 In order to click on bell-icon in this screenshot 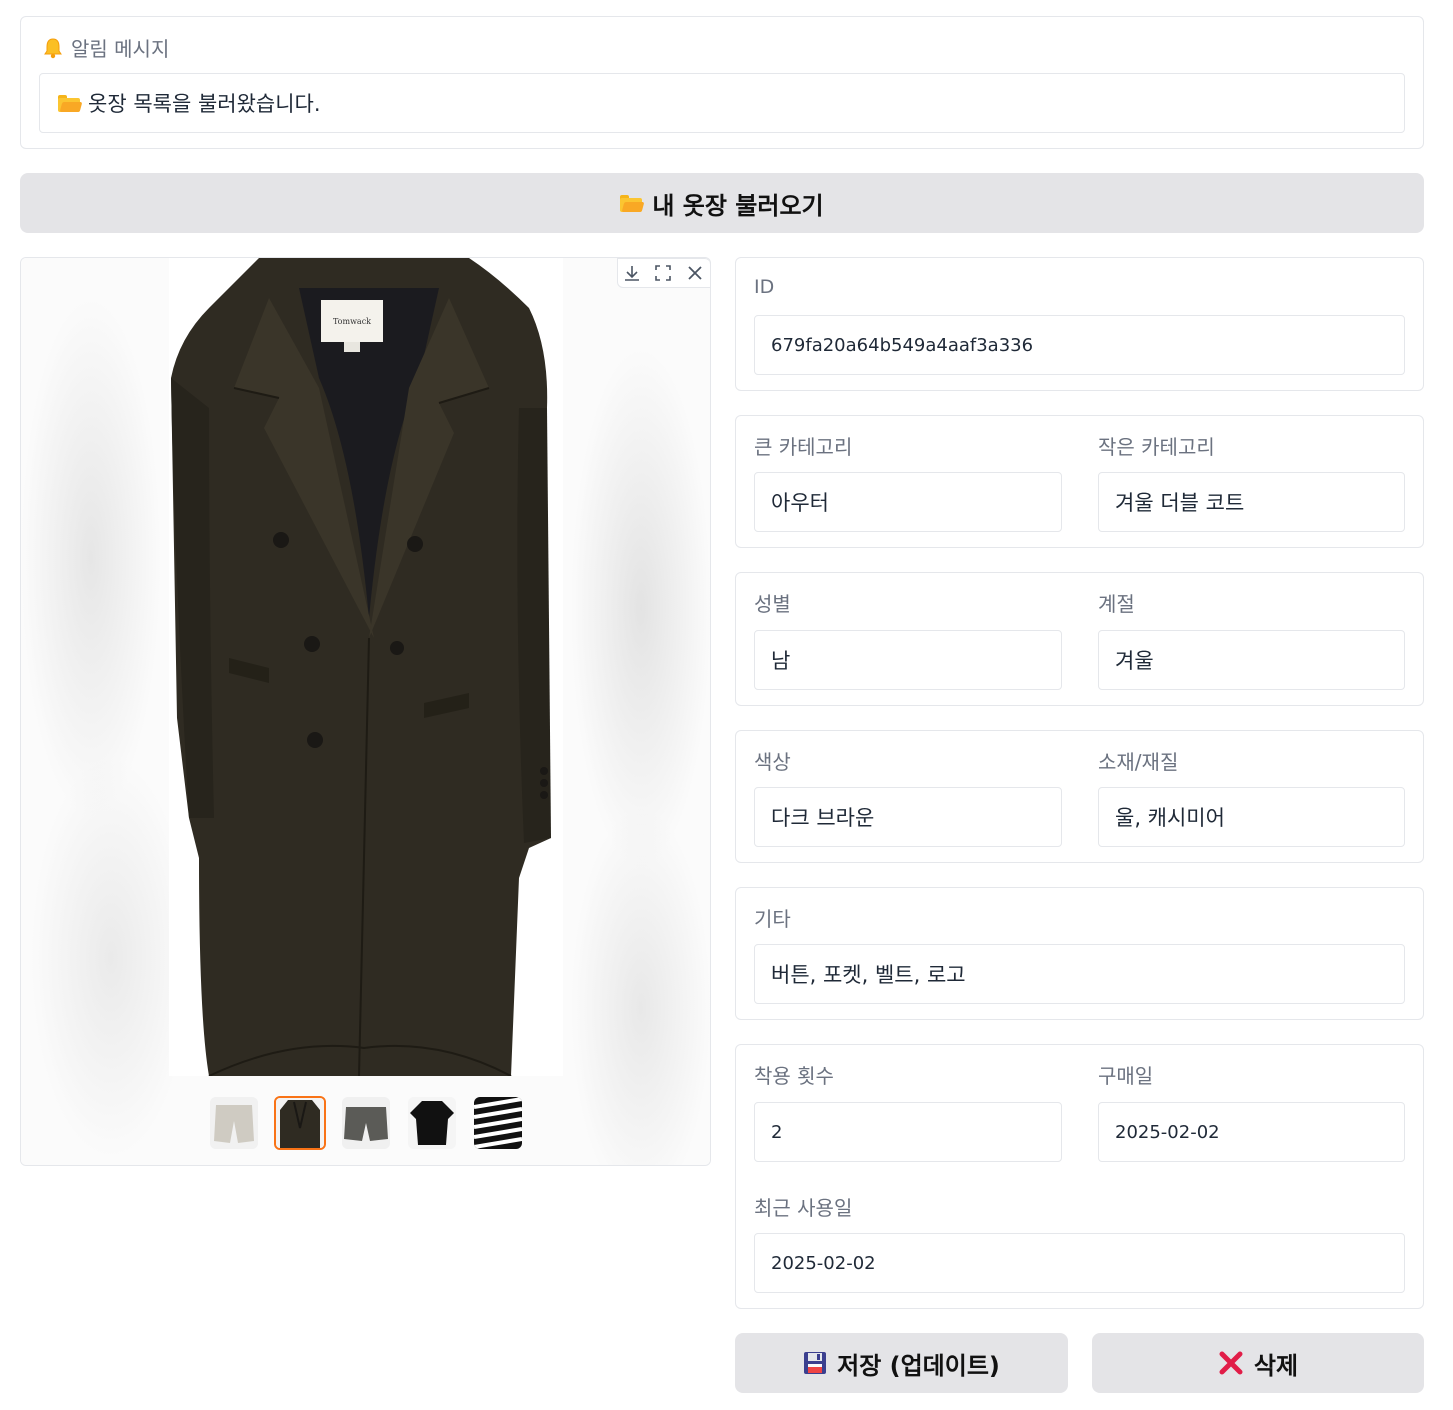, I will do `click(53, 48)`.